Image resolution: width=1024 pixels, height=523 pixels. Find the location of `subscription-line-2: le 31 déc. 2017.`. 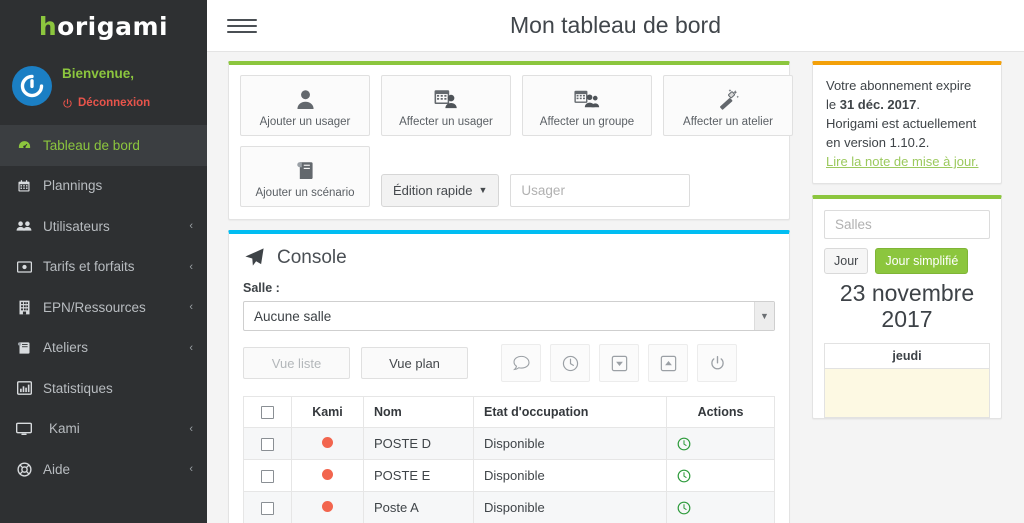

subscription-line-2: le 31 déc. 2017. is located at coordinates (907, 104).